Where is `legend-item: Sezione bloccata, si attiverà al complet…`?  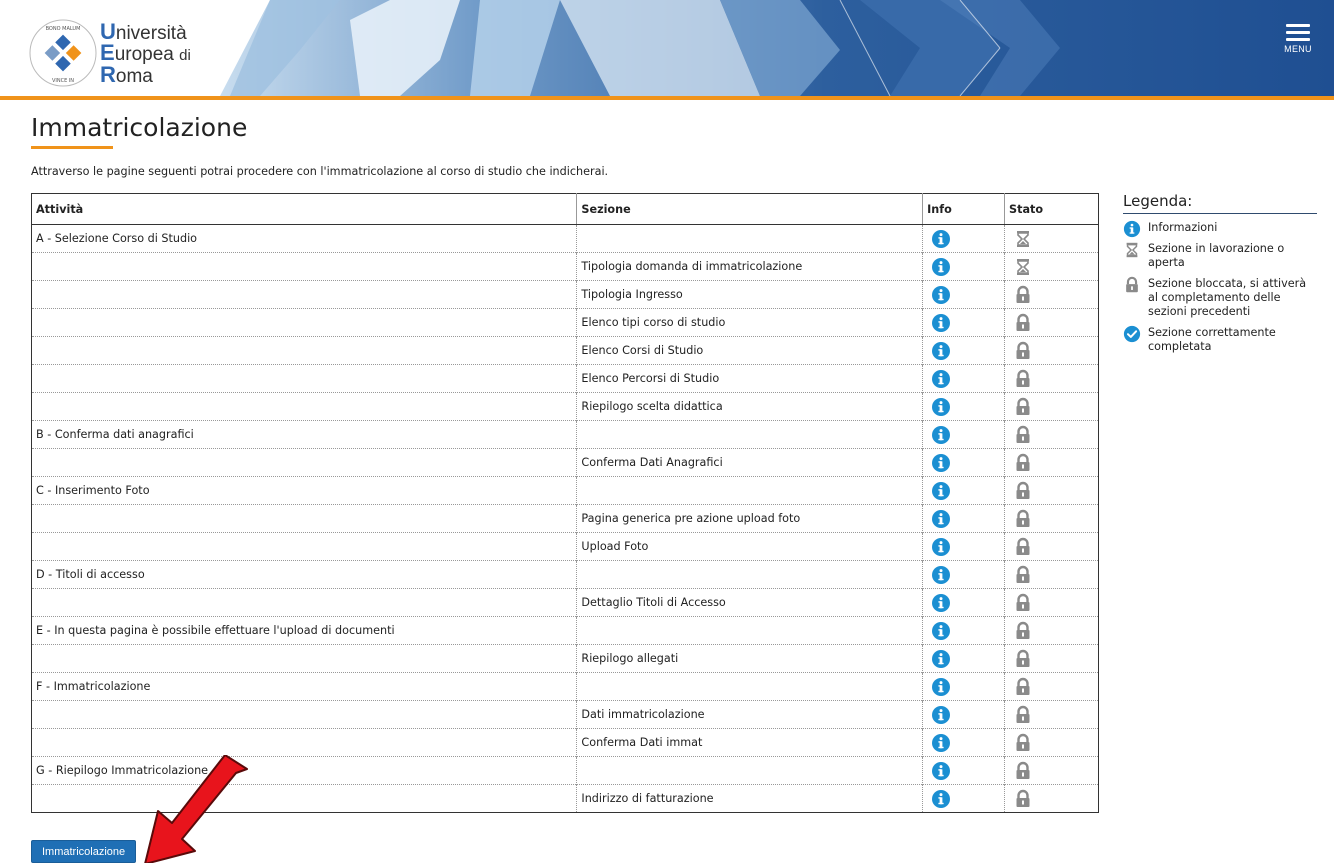
legend-item: Sezione bloccata, si attiverà al complet… is located at coordinates (1220, 297).